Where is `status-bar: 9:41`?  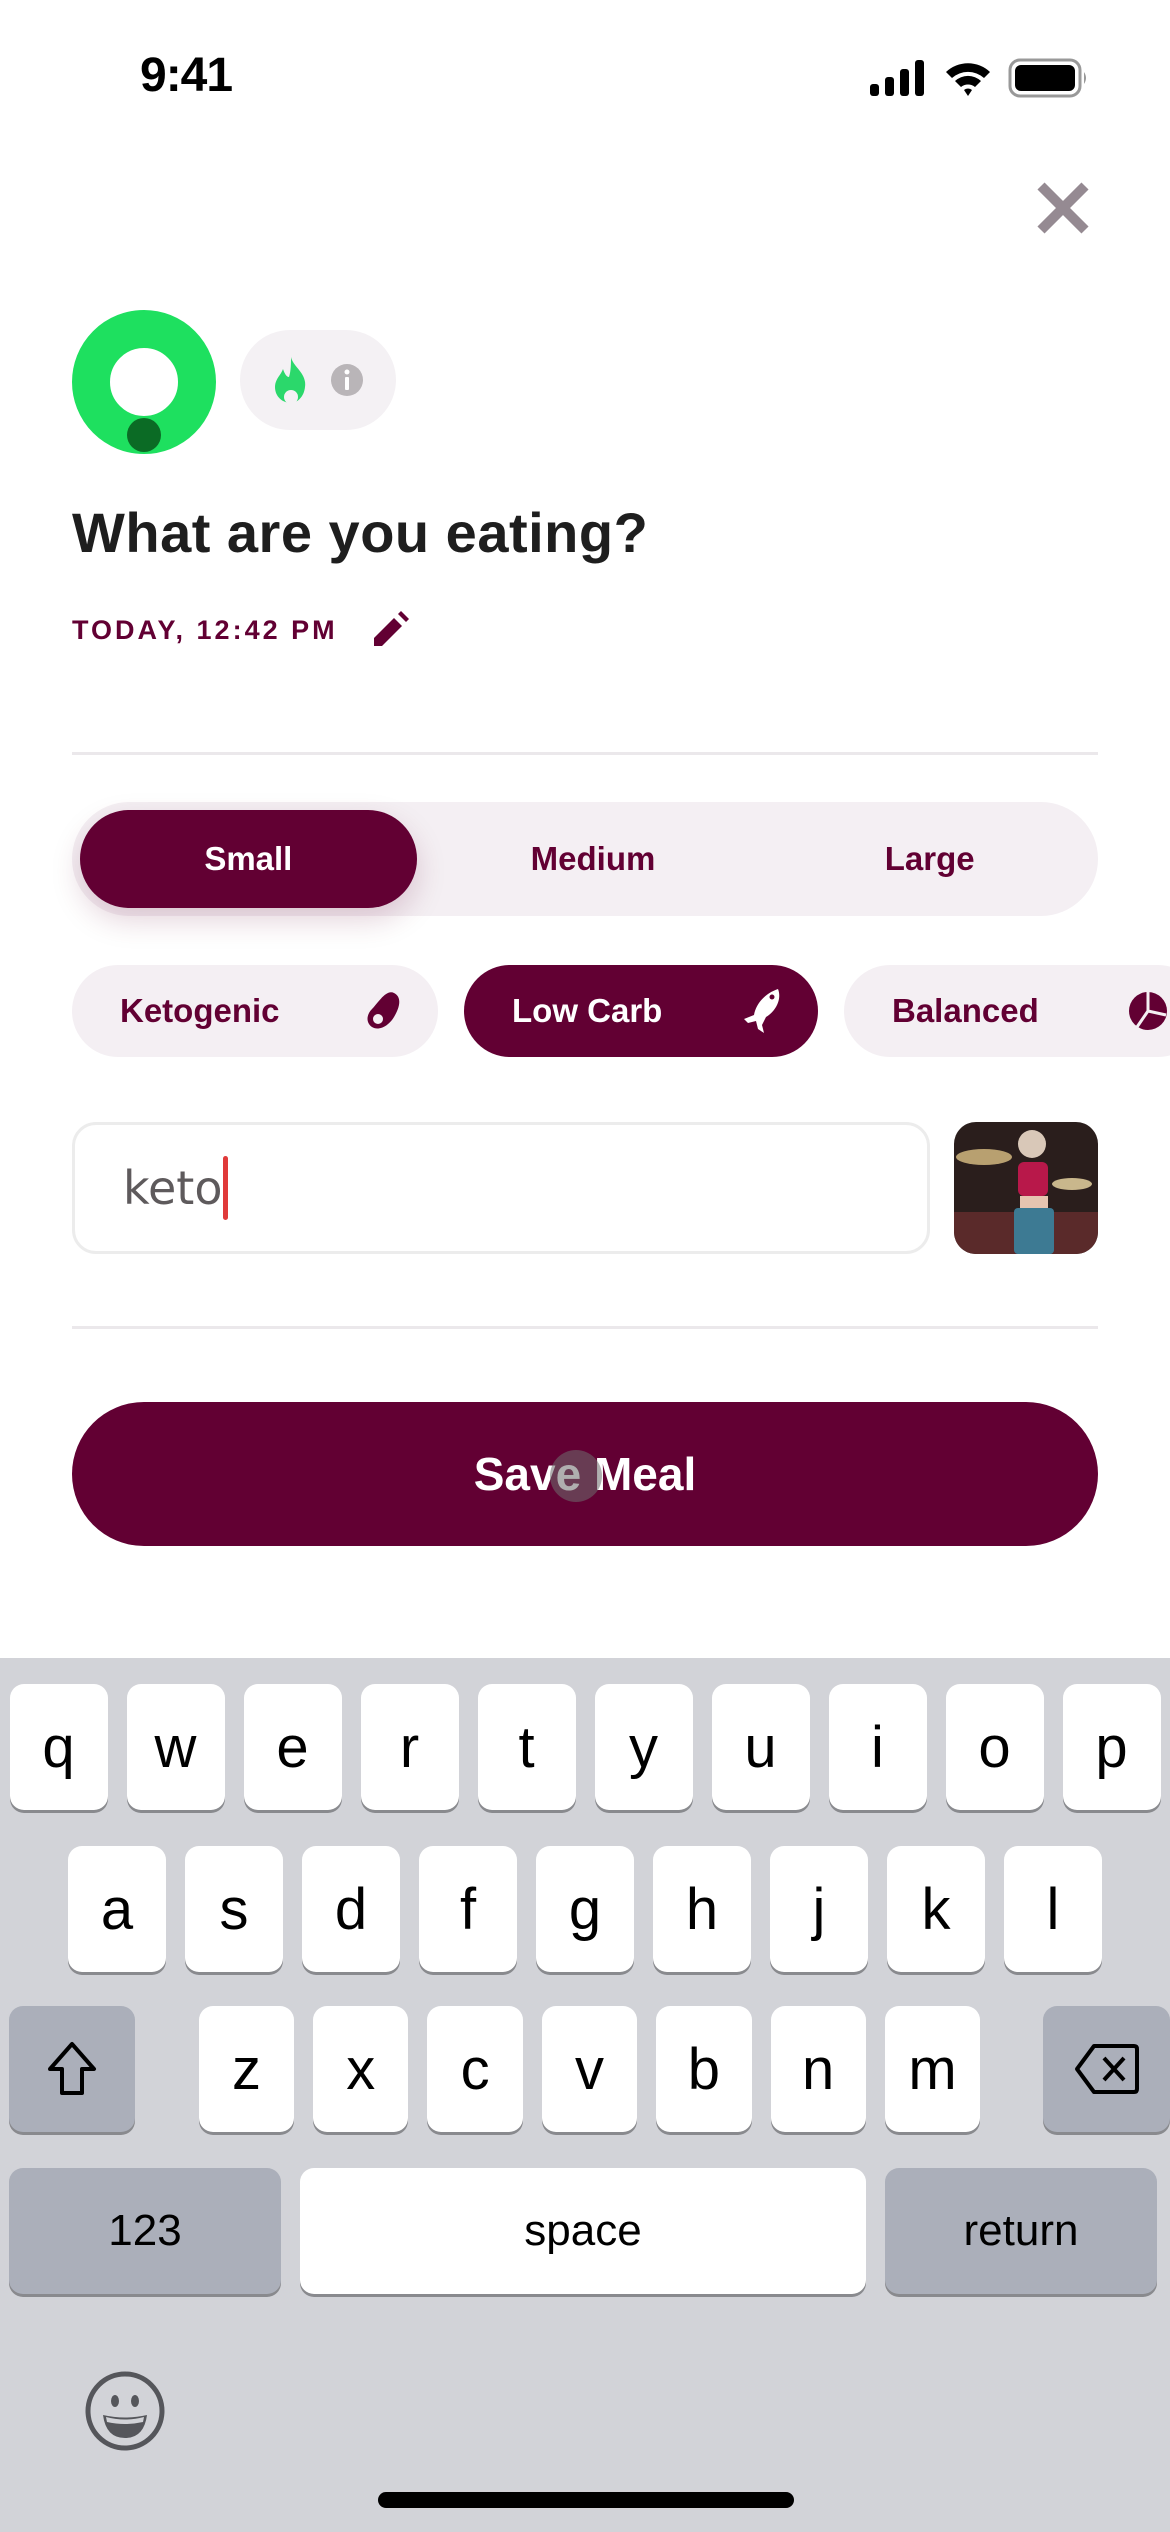 status-bar: 9:41 is located at coordinates (585, 75).